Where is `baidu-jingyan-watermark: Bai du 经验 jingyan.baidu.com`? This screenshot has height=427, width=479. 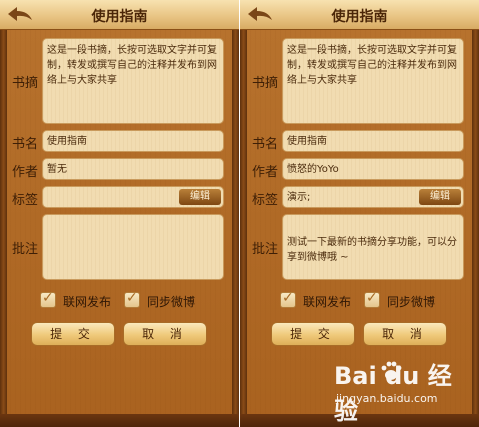
baidu-jingyan-watermark: Bai du 经验 jingyan.baidu.com is located at coordinates (400, 390).